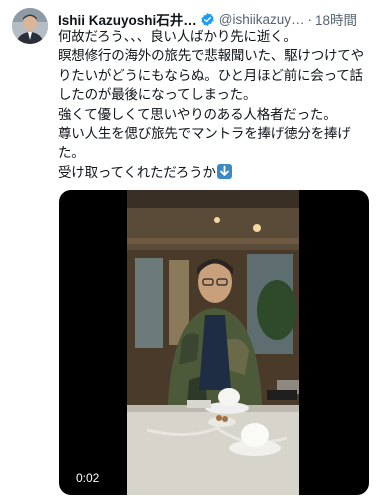  Describe the element at coordinates (207, 19) in the screenshot. I see `verified-badge-icon` at that location.